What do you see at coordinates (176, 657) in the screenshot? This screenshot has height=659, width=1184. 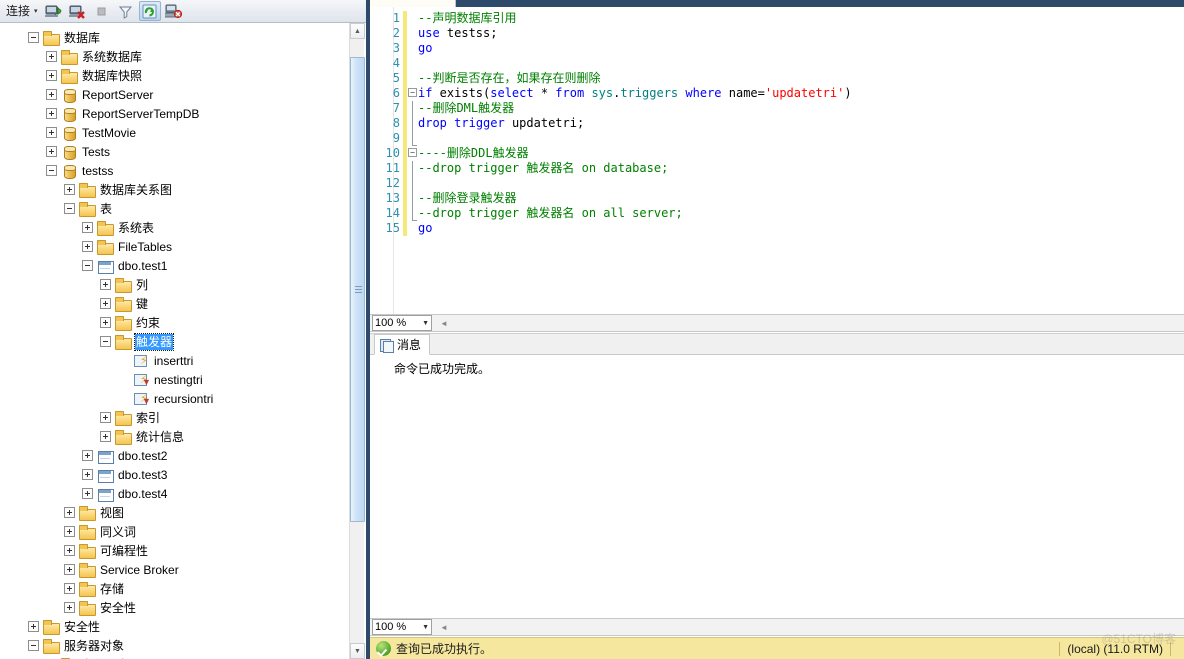 I see `tree-node: 备份设备` at bounding box center [176, 657].